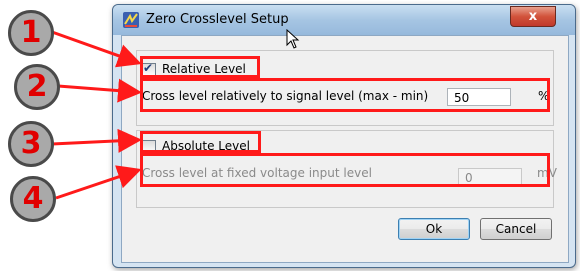 The image size is (580, 271). Describe the element at coordinates (33, 199) in the screenshot. I see `badge-4: 4` at that location.